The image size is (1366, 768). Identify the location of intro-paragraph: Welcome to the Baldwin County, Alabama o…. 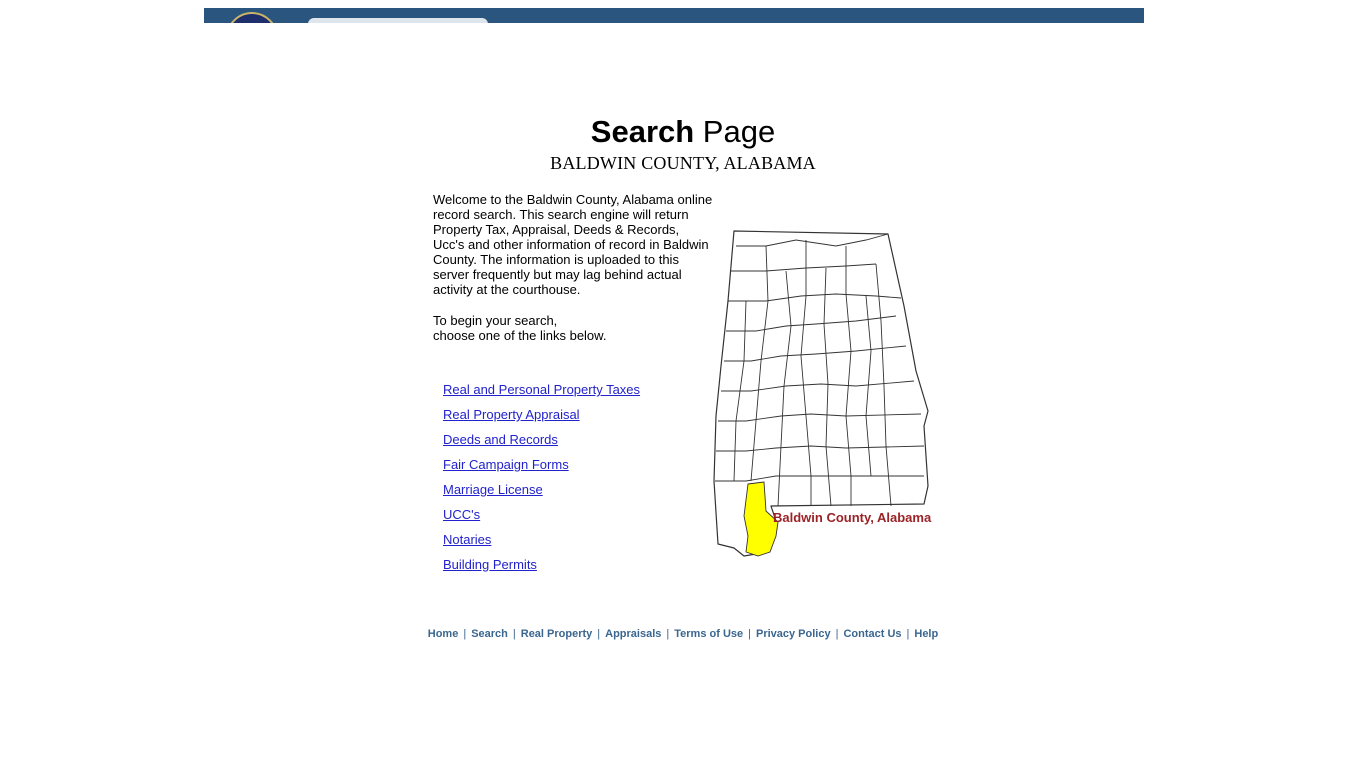
(573, 244).